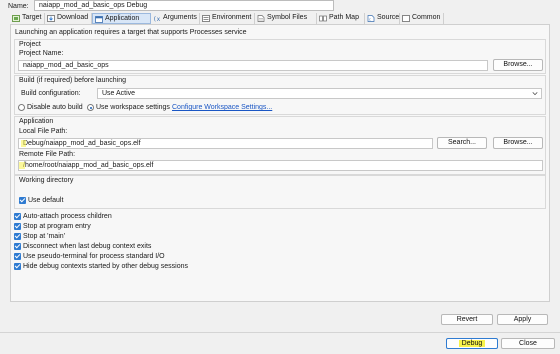  I want to click on common-icon, so click(406, 18).